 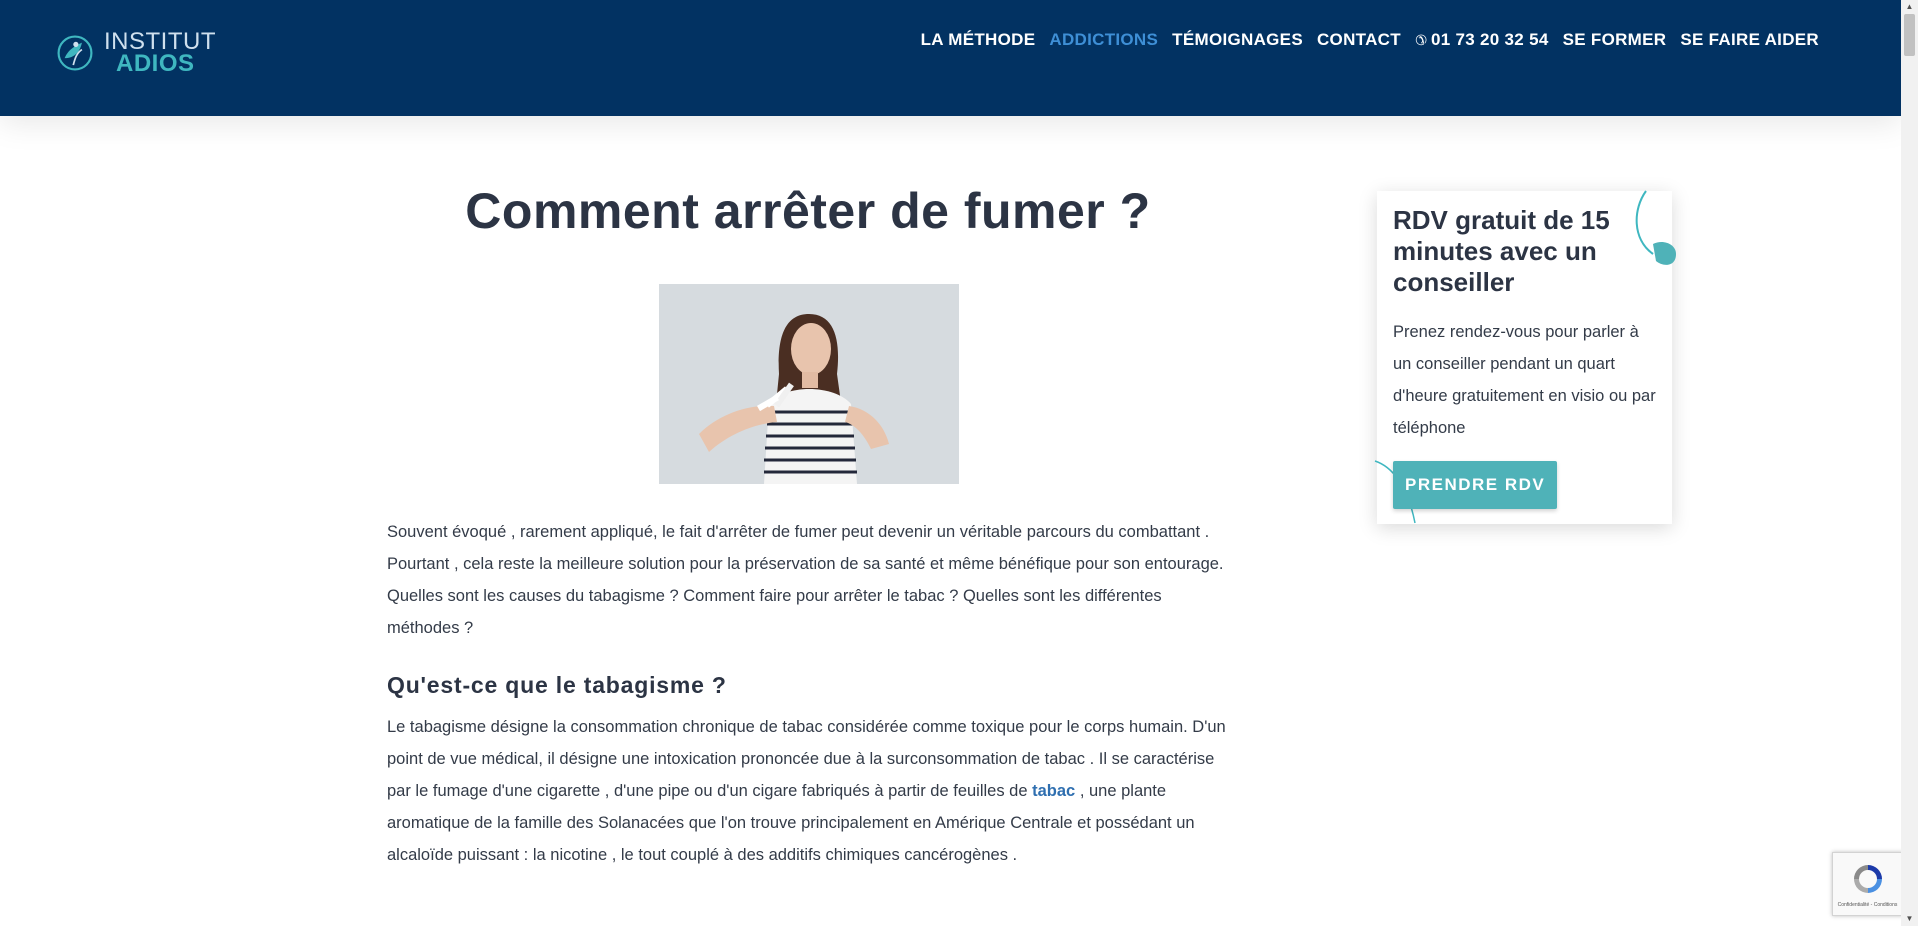 I want to click on site-logo: INSTITUT ADIOS, so click(x=136, y=53).